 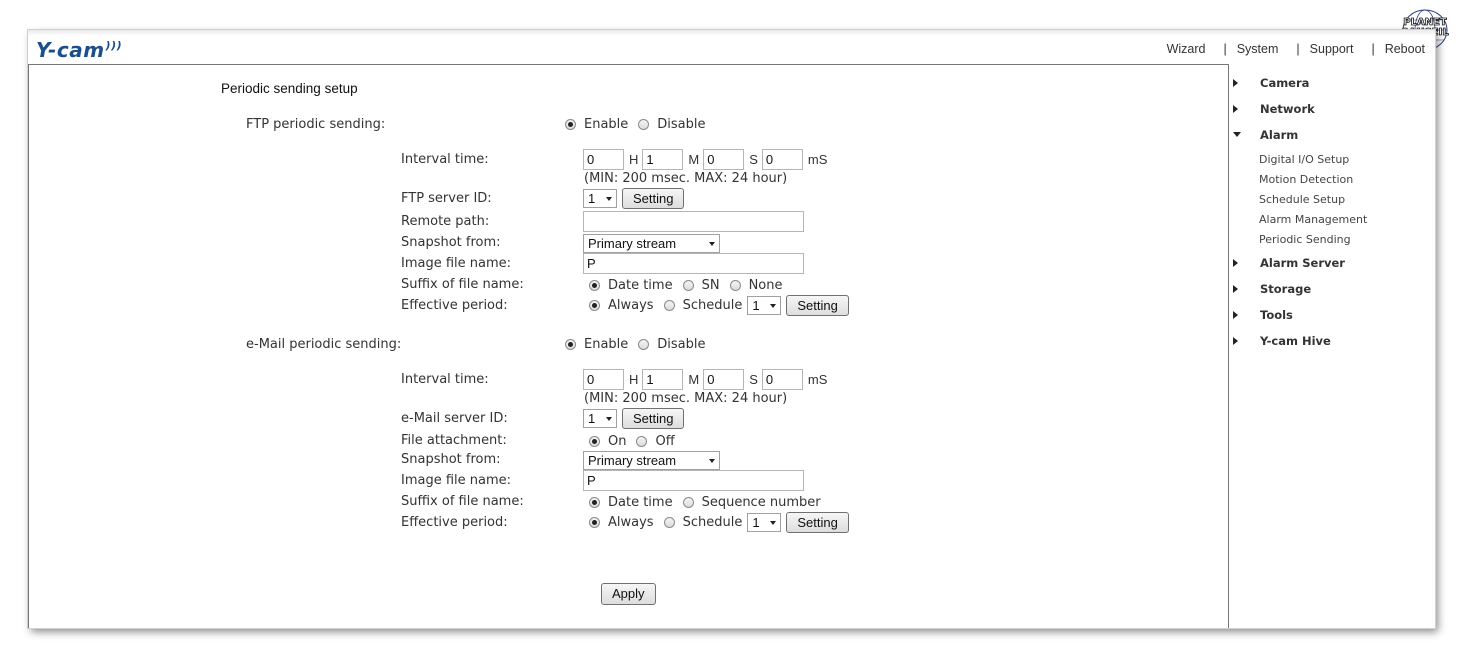 I want to click on ftp-suffix-sn-radio, so click(x=688, y=285).